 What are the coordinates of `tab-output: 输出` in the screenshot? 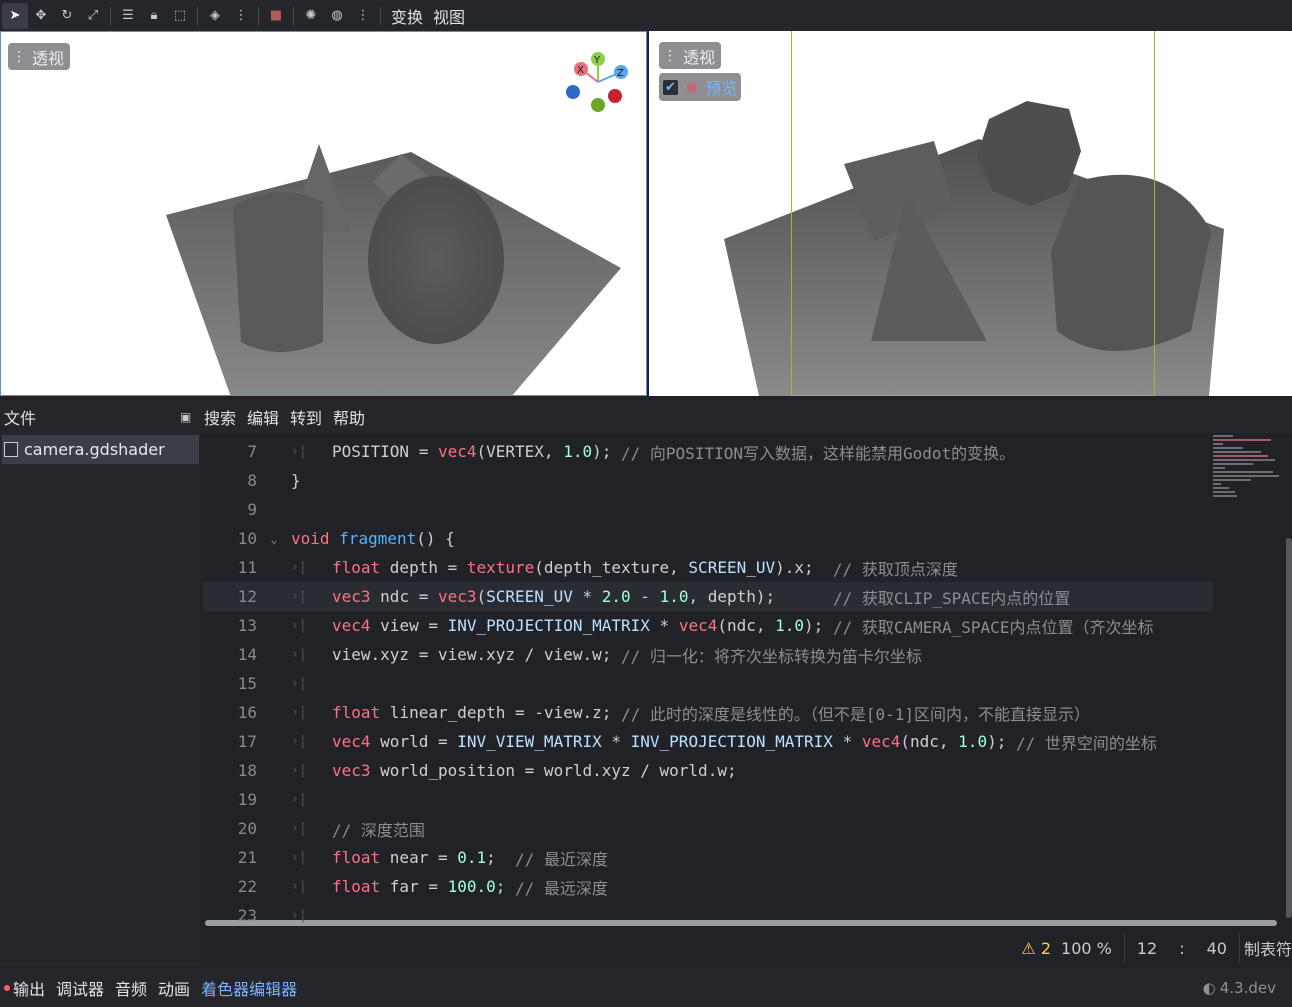 It's located at (29, 988).